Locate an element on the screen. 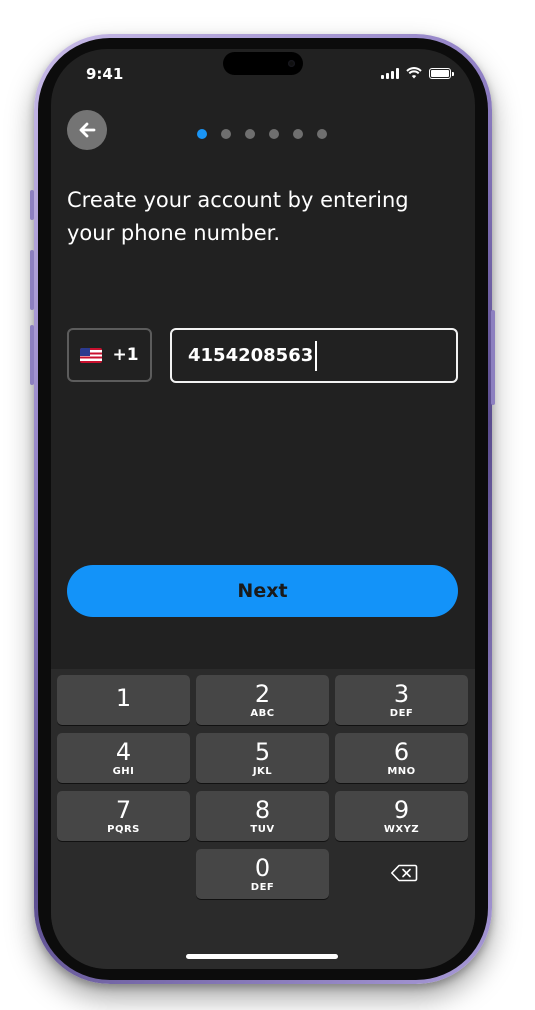 This screenshot has height=1010, width=535. keypad-key-7: 7 PQRS is located at coordinates (123, 816).